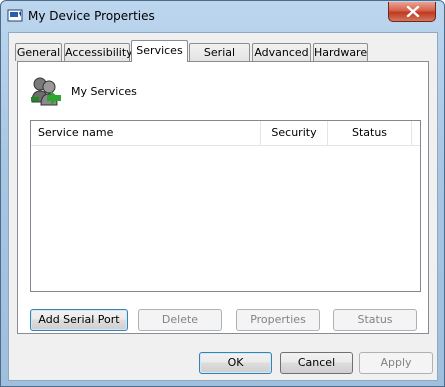 Image resolution: width=445 pixels, height=387 pixels. I want to click on window-title: My Device Properties, so click(91, 16).